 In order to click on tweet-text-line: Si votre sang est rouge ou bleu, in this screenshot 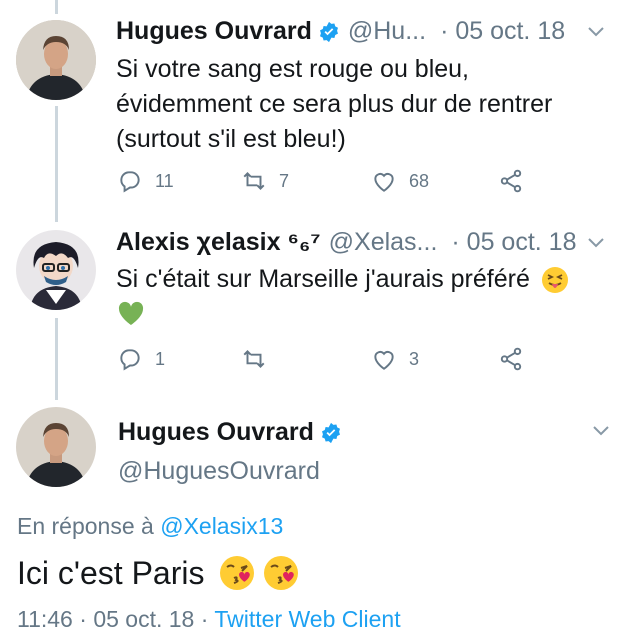, I will do `click(293, 69)`.